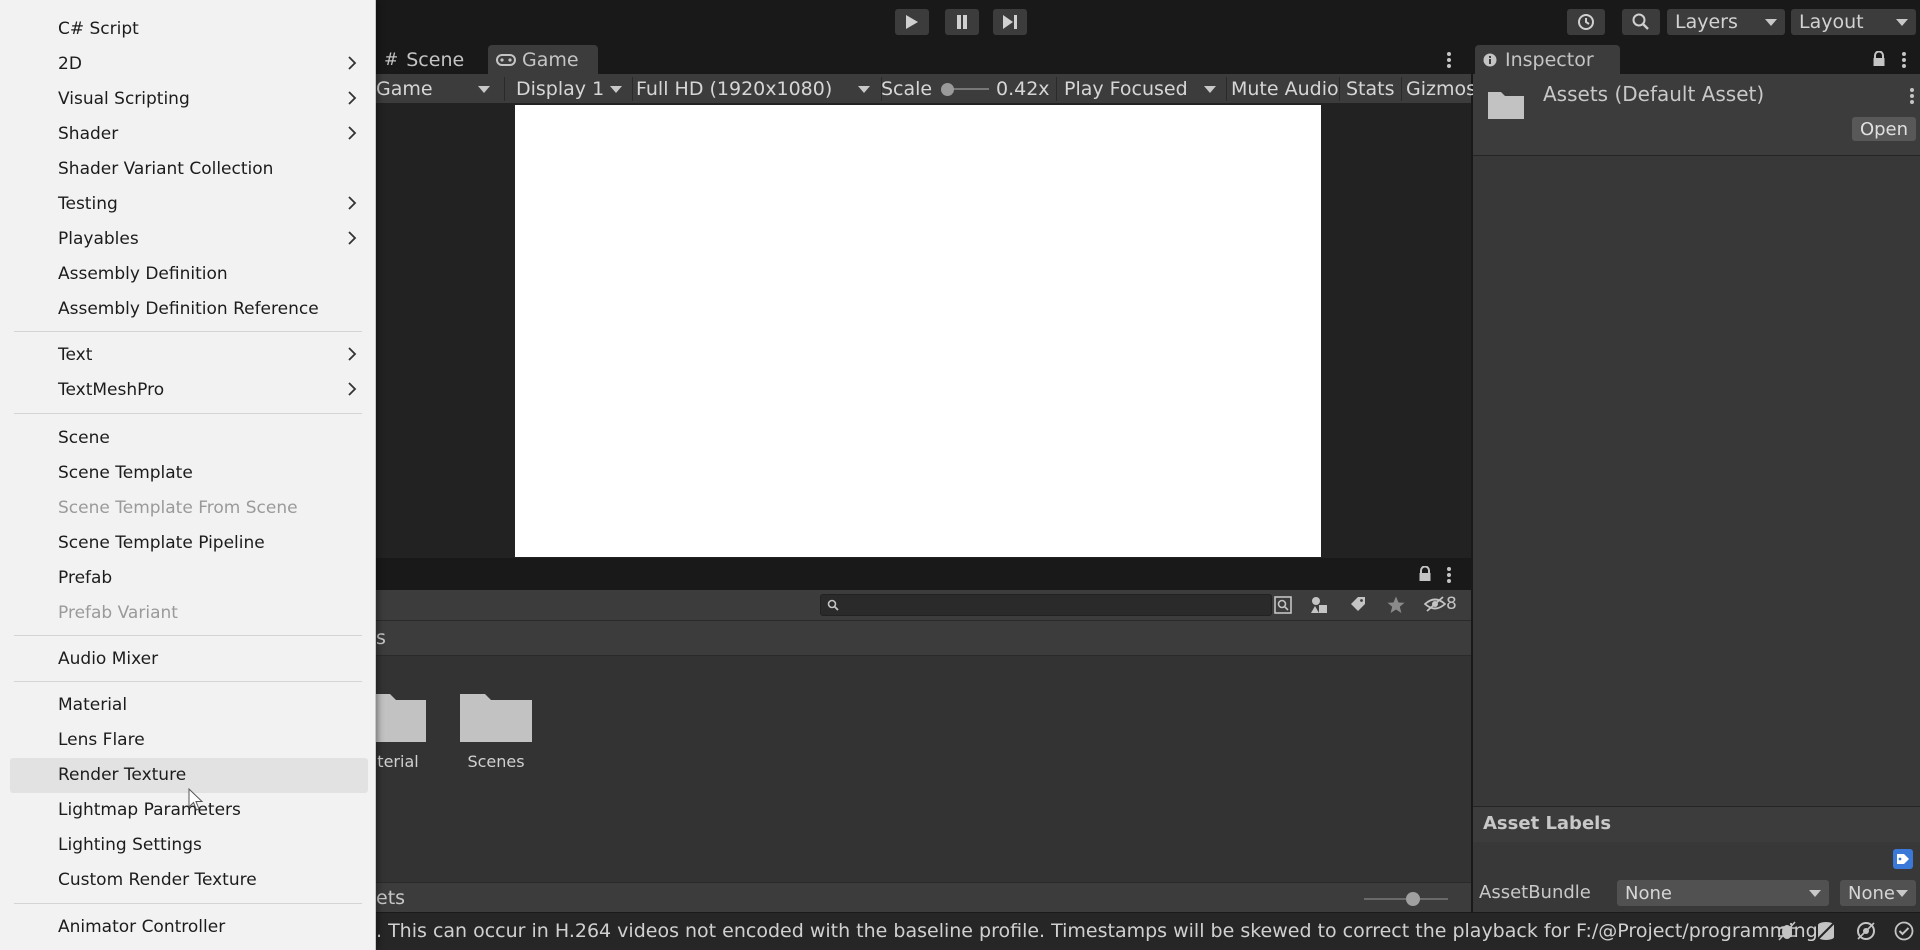 The height and width of the screenshot is (950, 1920). What do you see at coordinates (1370, 89) in the screenshot?
I see `stats-toggle: Stats` at bounding box center [1370, 89].